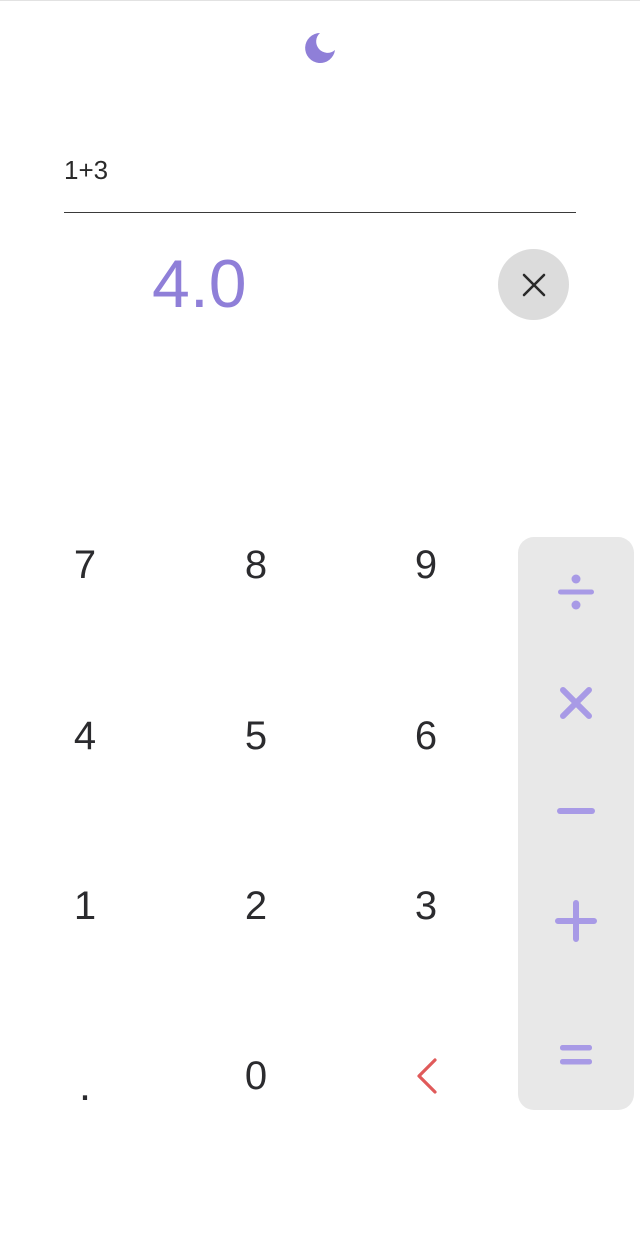 The width and height of the screenshot is (640, 1238). I want to click on key-3: 3, so click(426, 906).